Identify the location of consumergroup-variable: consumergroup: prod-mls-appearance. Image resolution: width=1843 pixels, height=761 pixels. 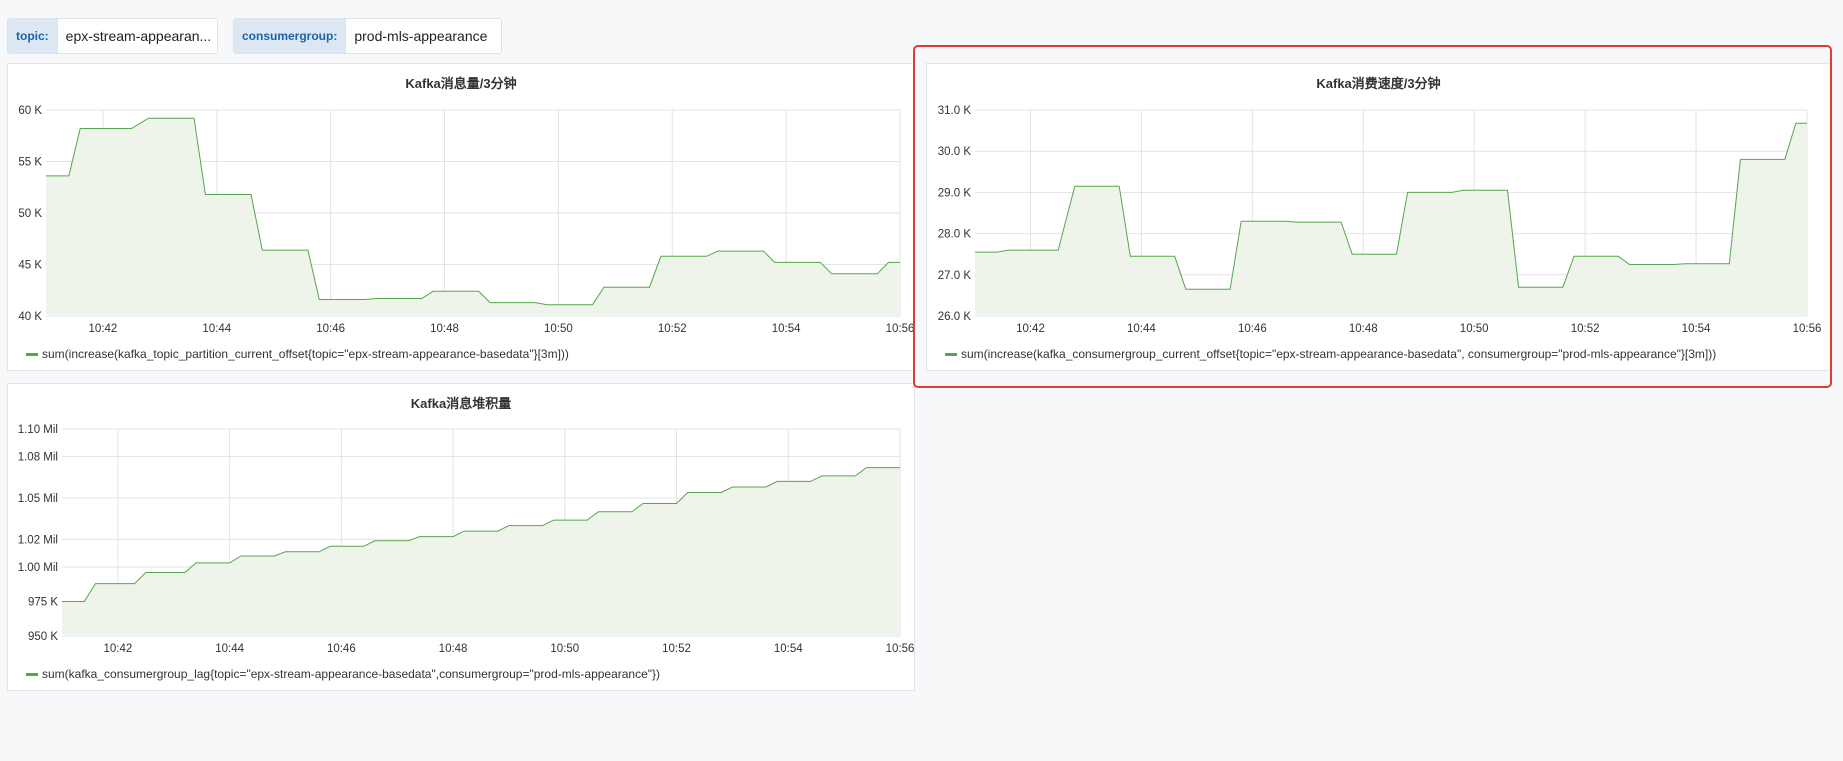
(367, 36).